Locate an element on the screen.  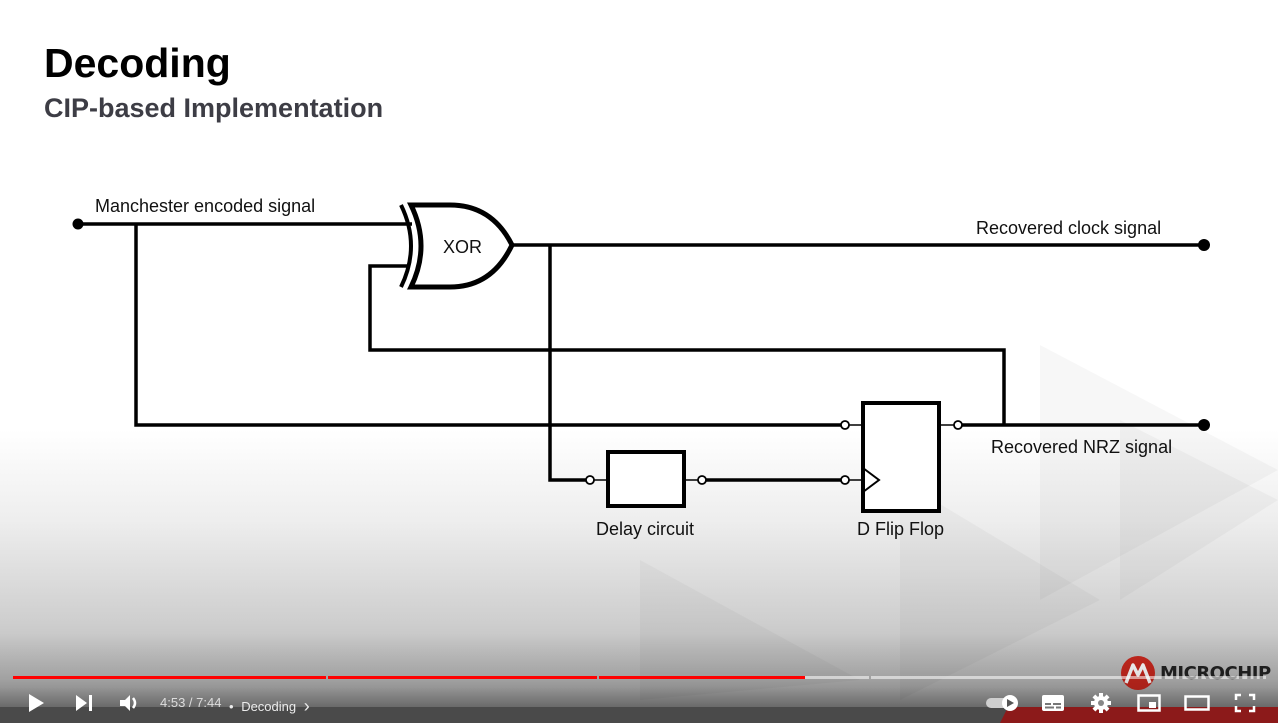
ff-d-pin is located at coordinates (845, 425).